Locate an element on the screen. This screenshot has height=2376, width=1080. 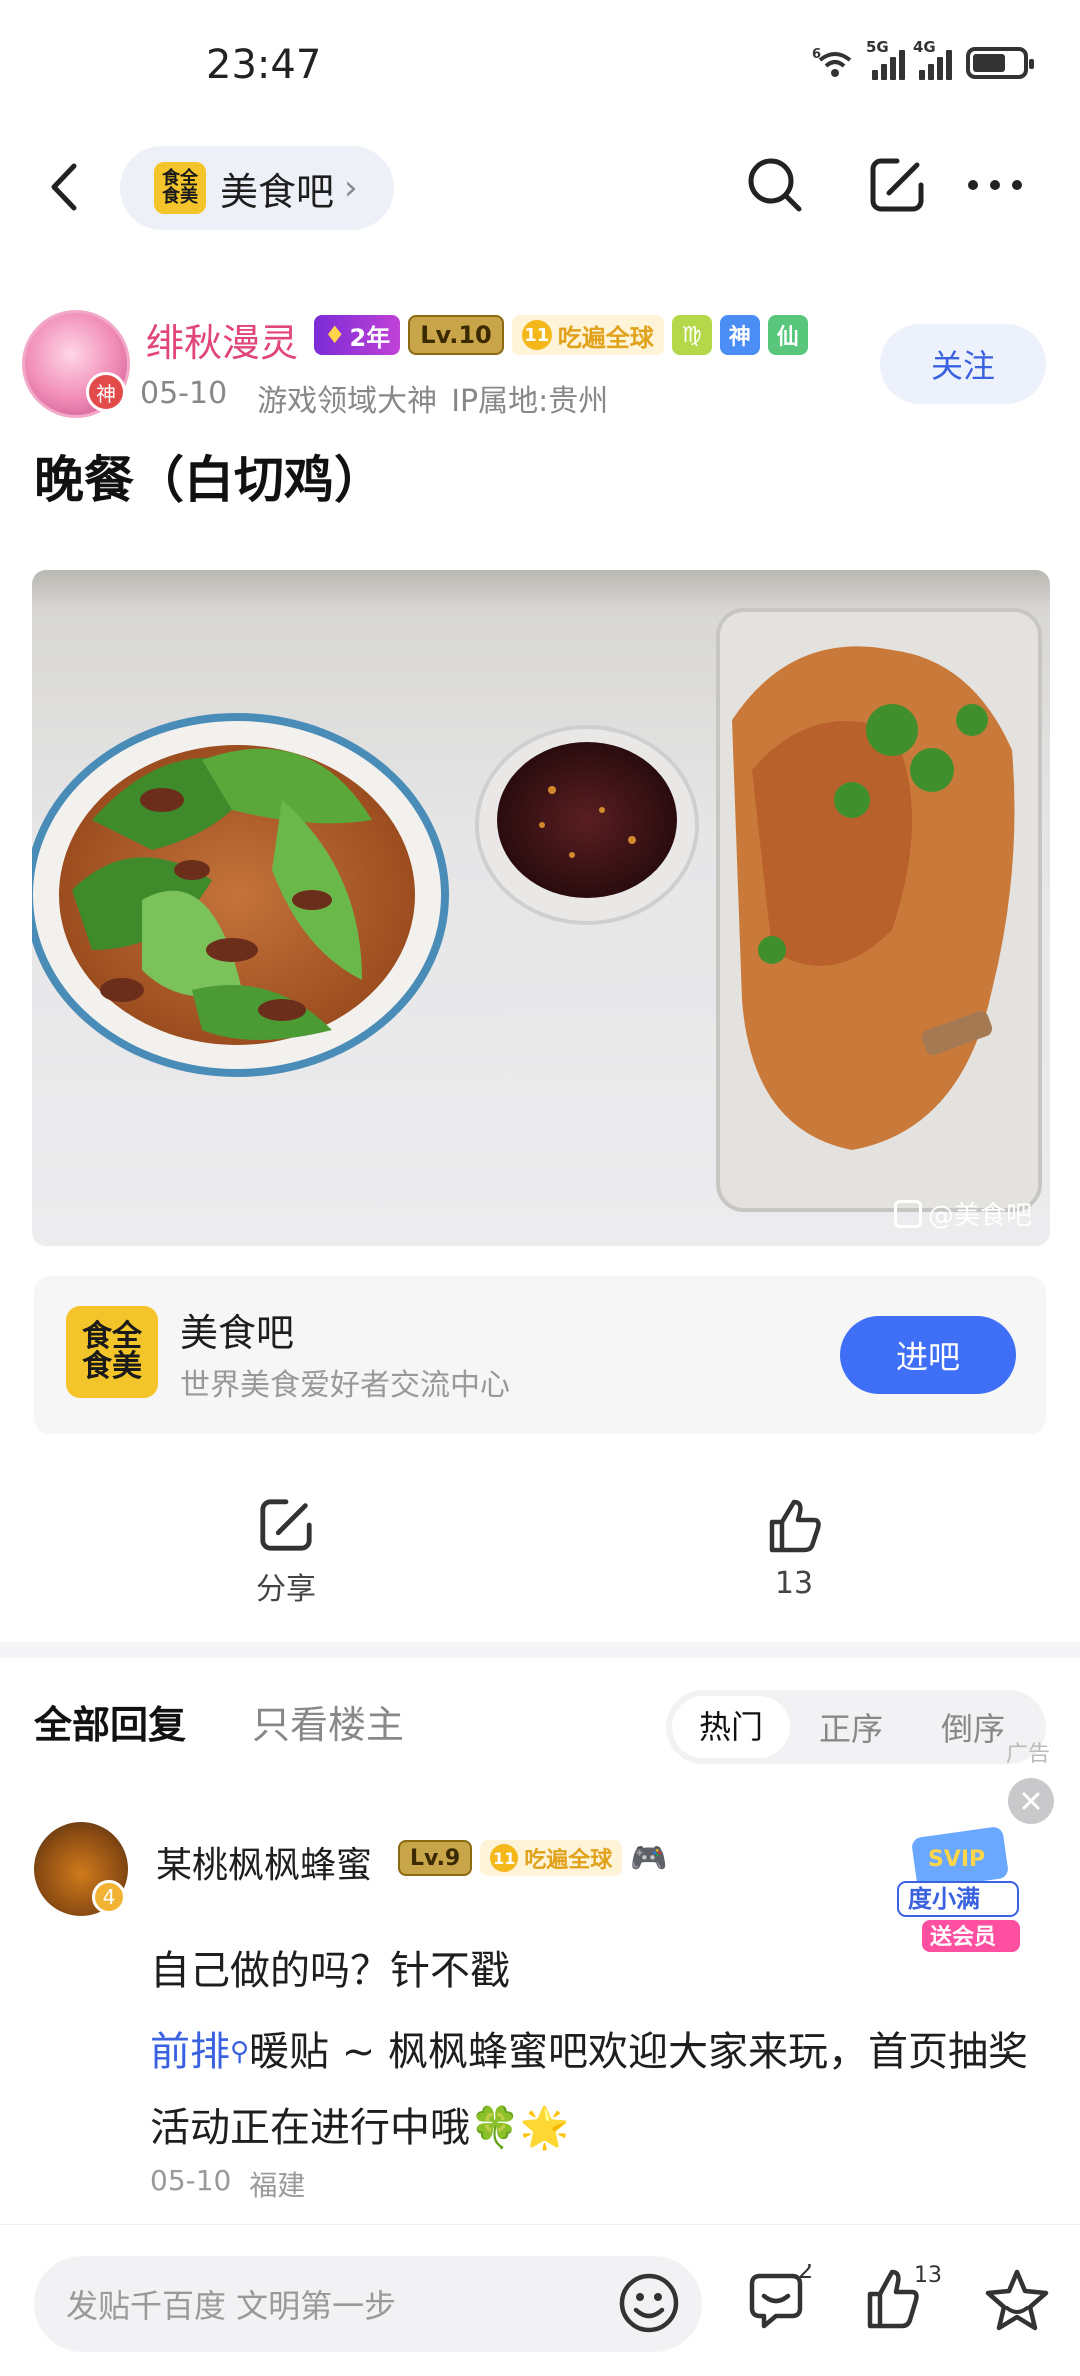
forum-pill-button: 食全食美 美食吧 › is located at coordinates (257, 188).